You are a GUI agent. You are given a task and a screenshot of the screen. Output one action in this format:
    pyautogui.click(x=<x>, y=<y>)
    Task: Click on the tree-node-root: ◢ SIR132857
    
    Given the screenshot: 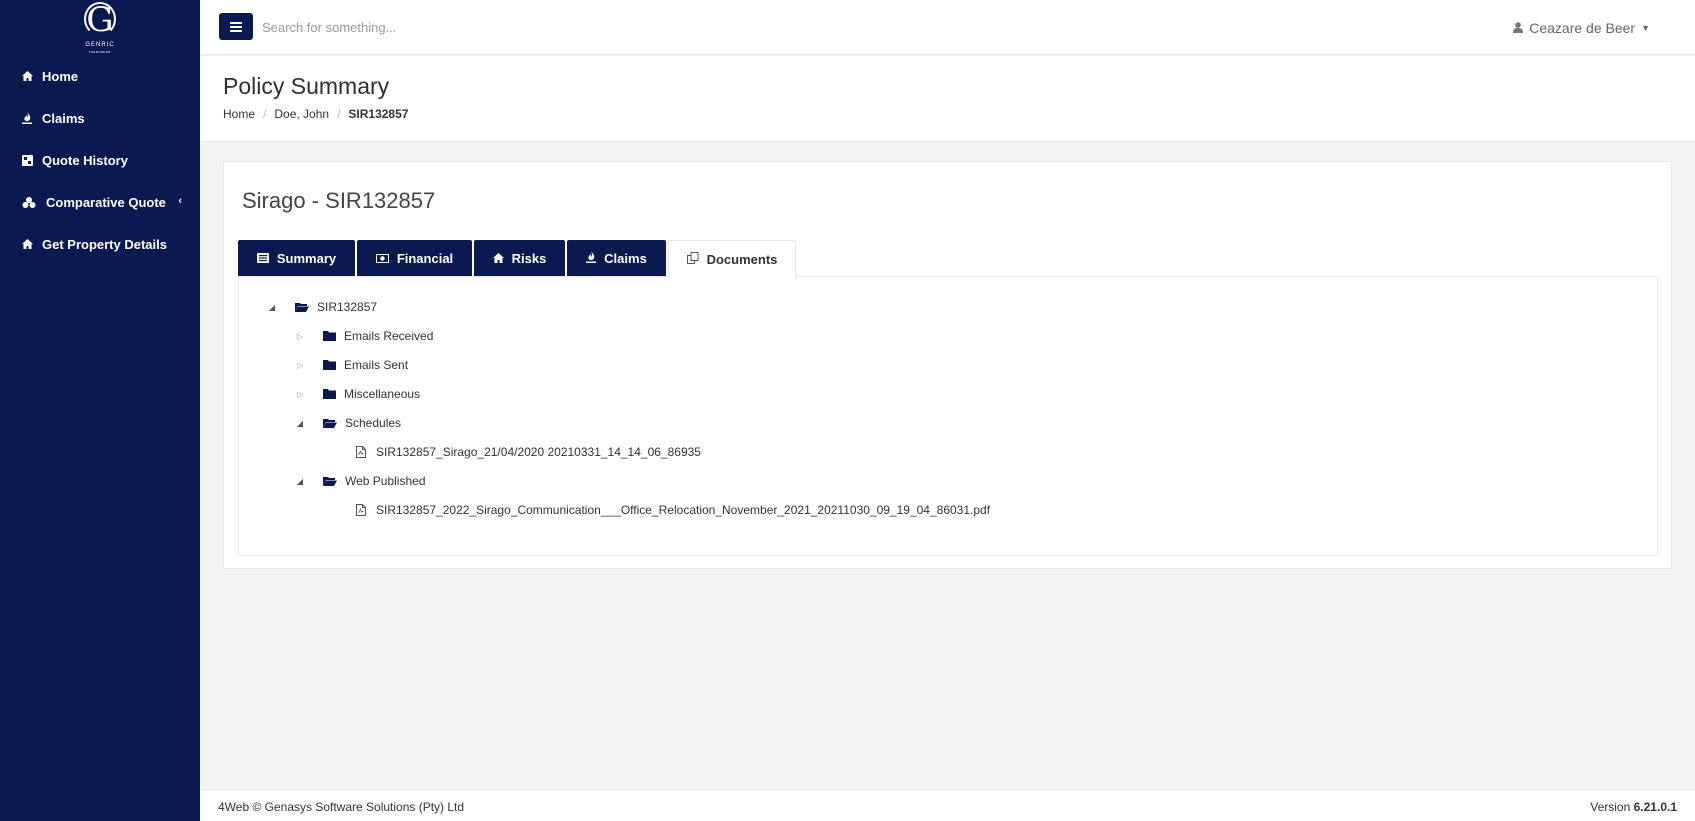 What is the action you would take?
    pyautogui.click(x=322, y=307)
    